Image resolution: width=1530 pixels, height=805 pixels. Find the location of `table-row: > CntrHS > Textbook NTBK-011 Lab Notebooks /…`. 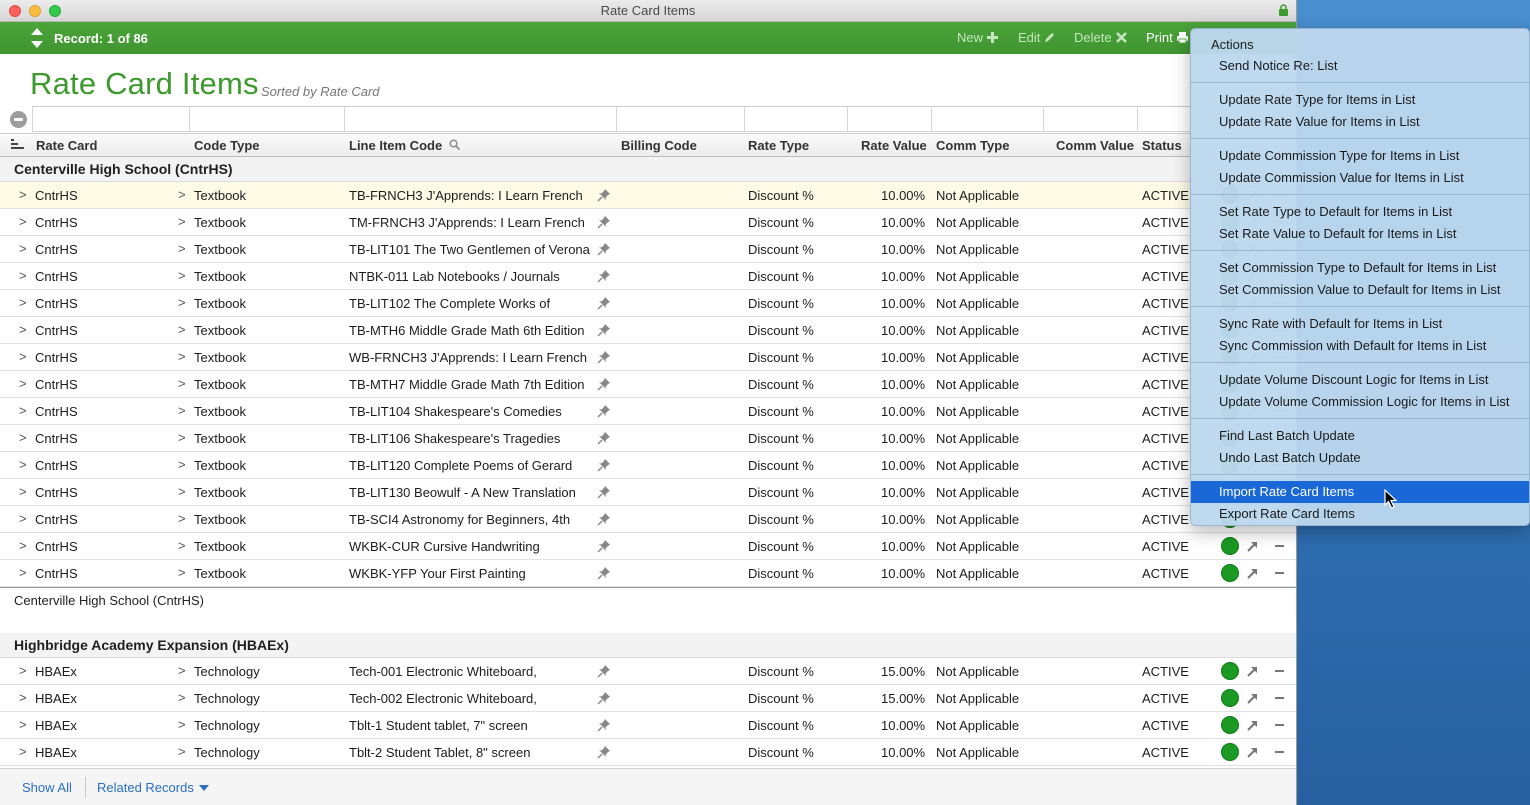

table-row: > CntrHS > Textbook NTBK-011 Lab Notebooks /… is located at coordinates (648, 276).